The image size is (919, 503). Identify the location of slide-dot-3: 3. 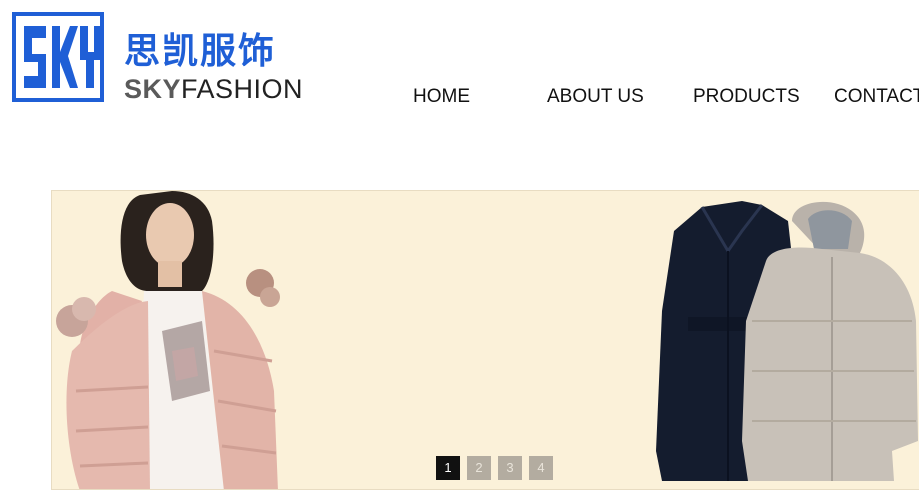
(510, 468).